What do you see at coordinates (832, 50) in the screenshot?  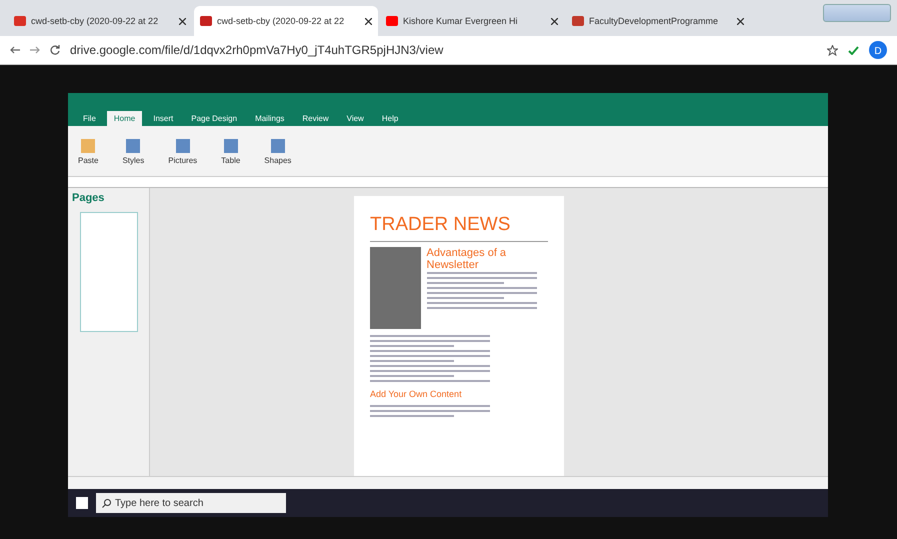 I see `star-icon` at bounding box center [832, 50].